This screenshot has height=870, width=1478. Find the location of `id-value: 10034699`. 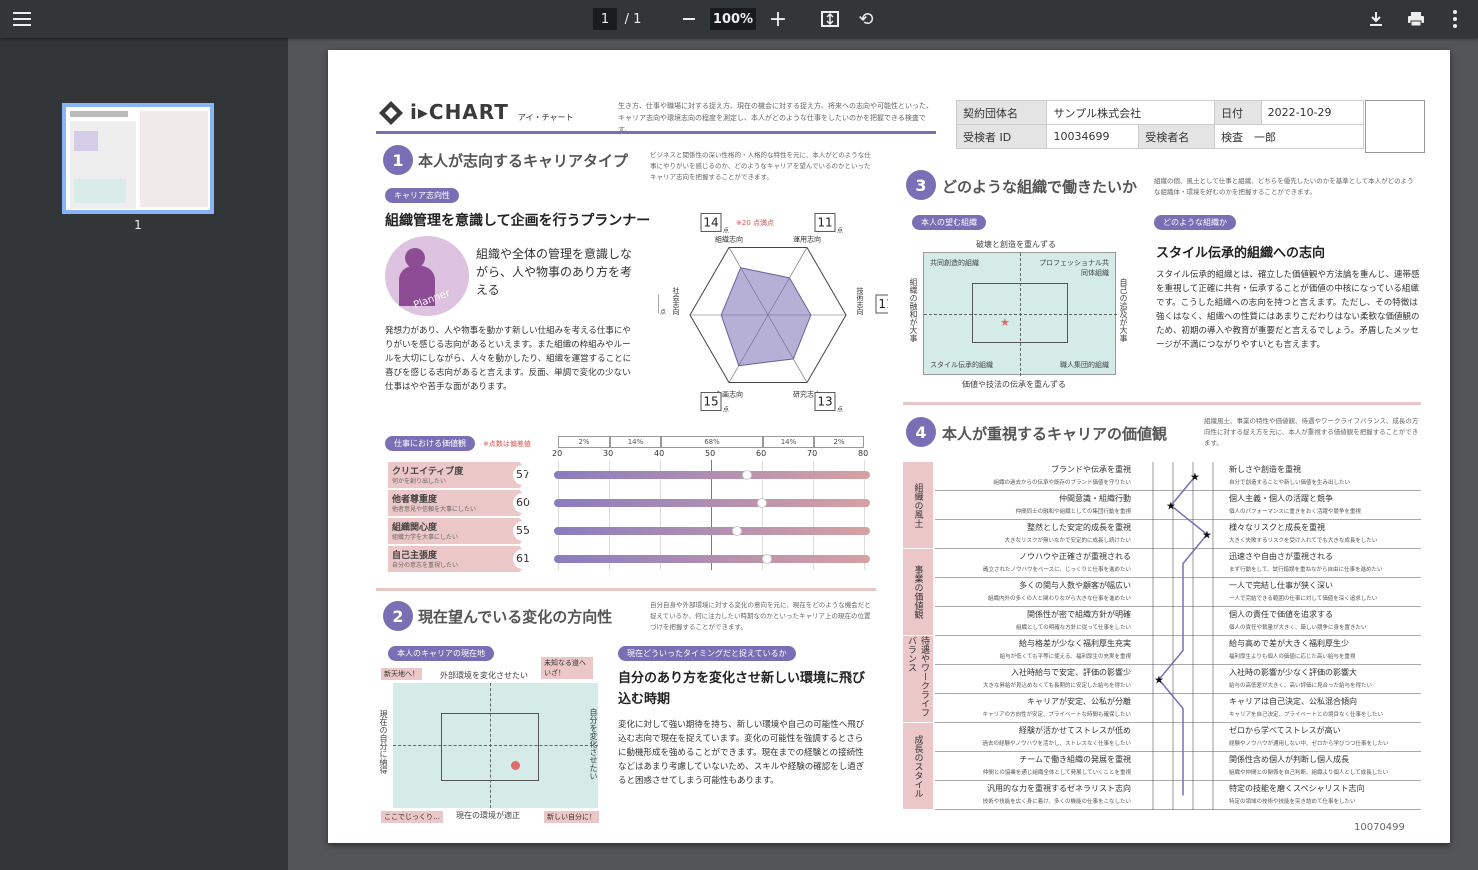

id-value: 10034699 is located at coordinates (1093, 136).